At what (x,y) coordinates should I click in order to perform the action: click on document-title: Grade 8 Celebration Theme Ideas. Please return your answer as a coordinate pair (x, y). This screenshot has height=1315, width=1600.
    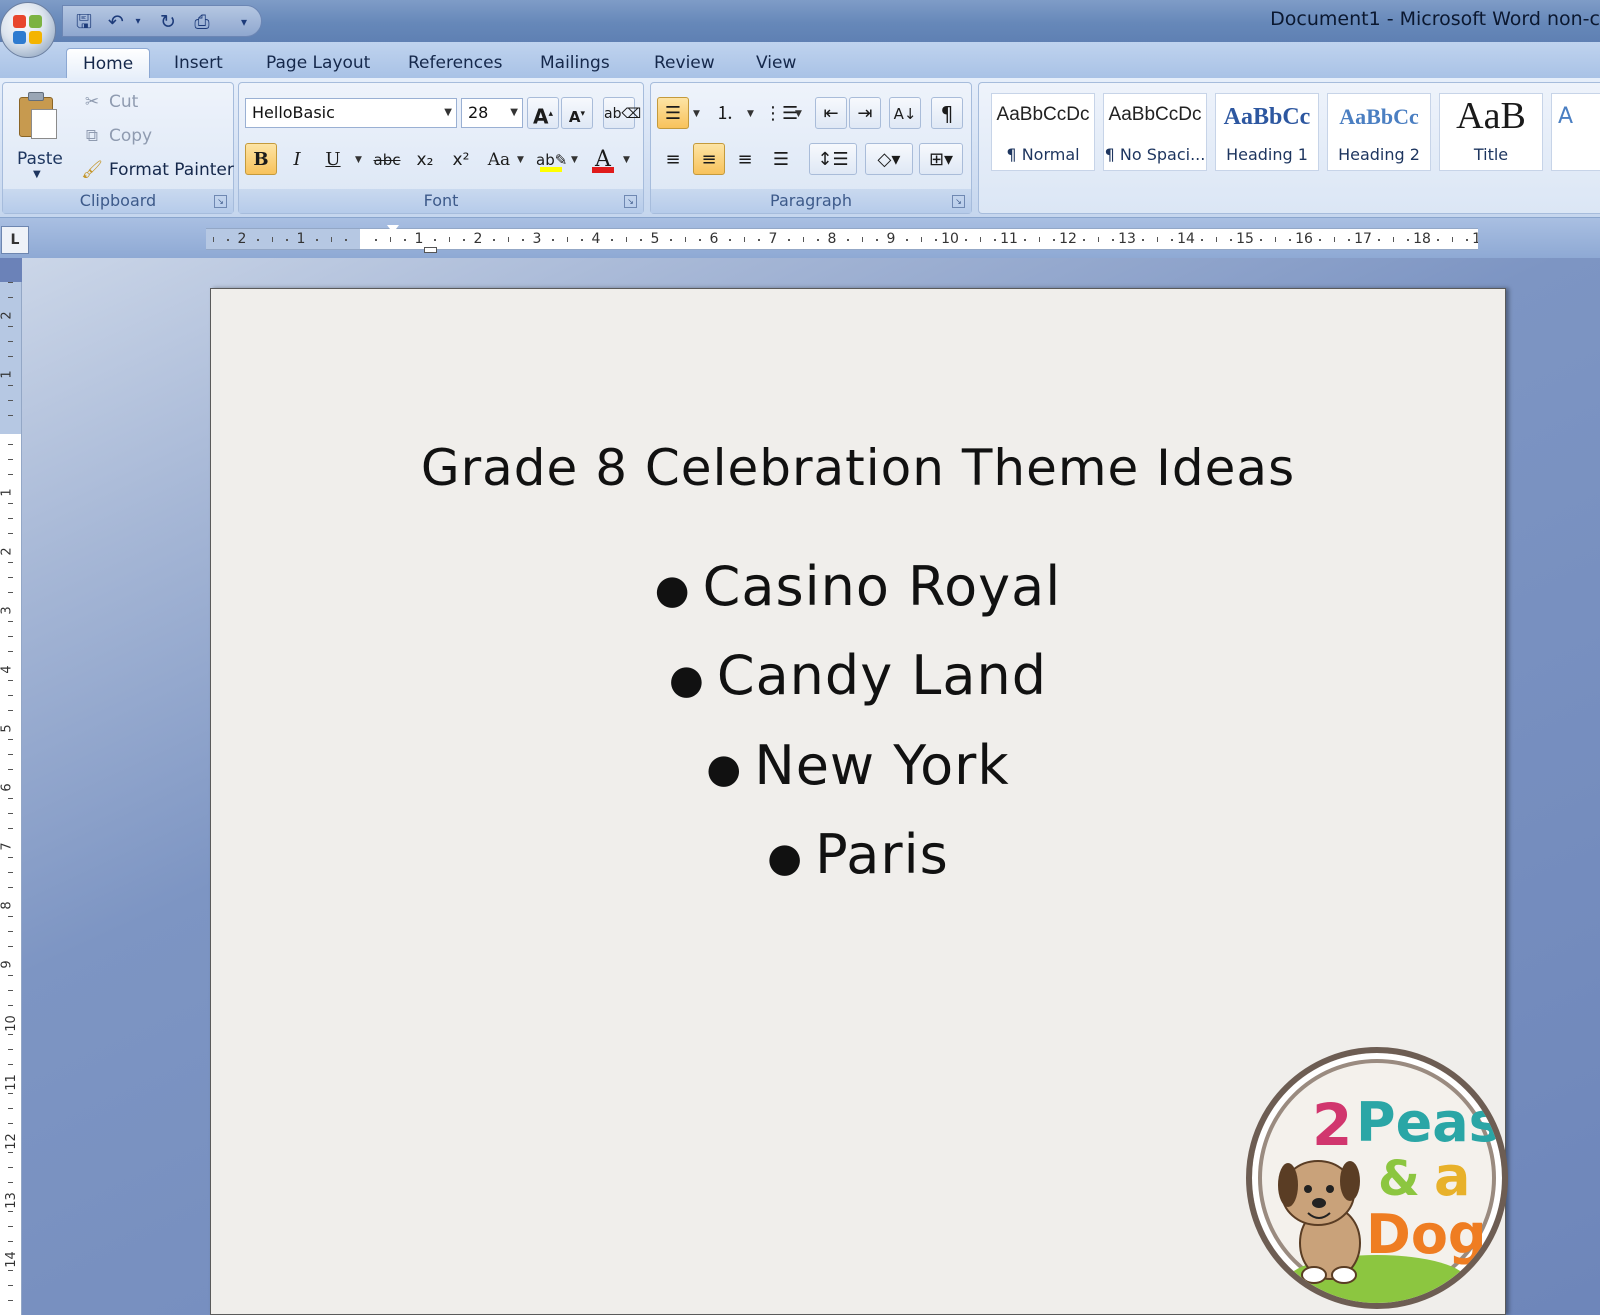
    Looking at the image, I should click on (858, 468).